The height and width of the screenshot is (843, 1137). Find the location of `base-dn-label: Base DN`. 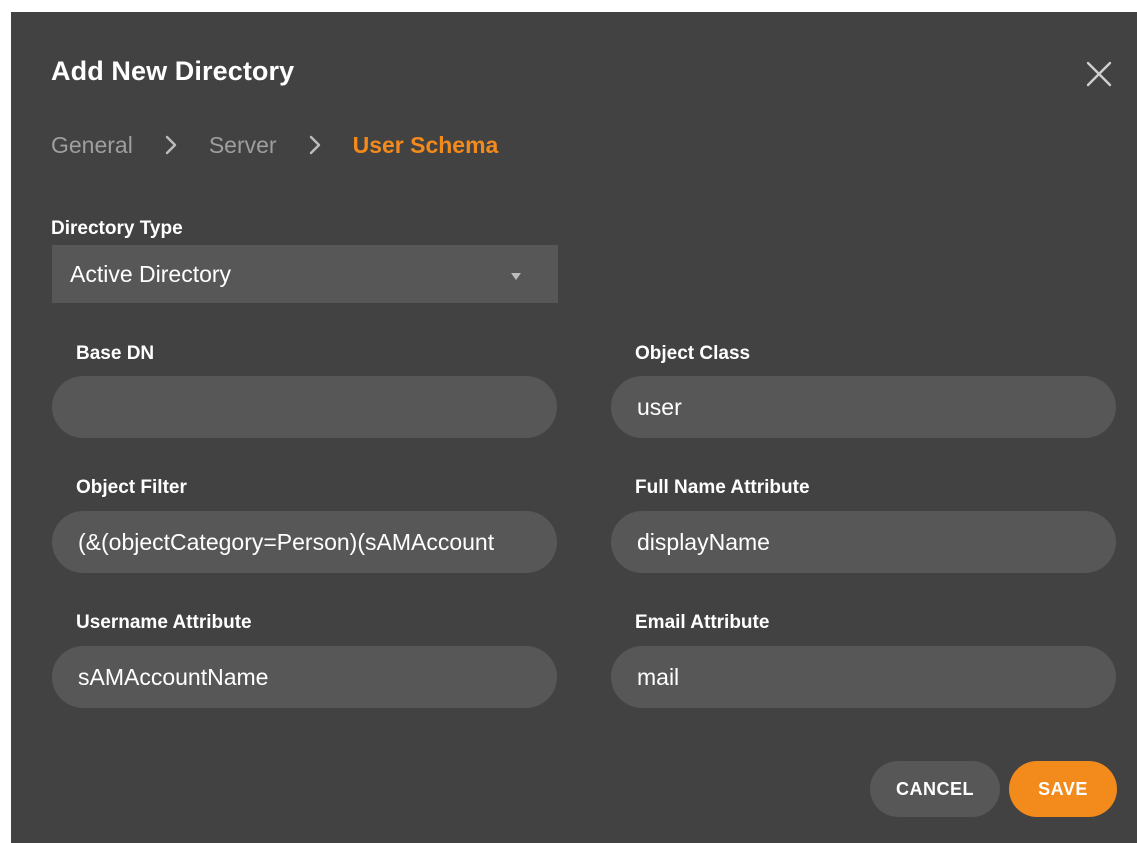

base-dn-label: Base DN is located at coordinates (115, 353).